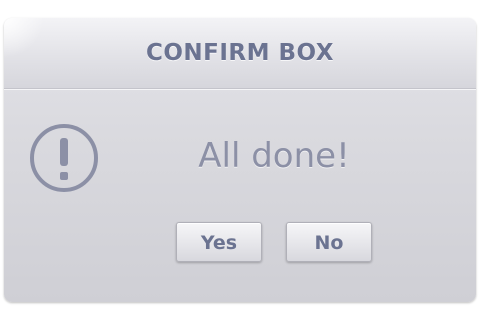  I want to click on exclamation-circle-icon, so click(64, 158).